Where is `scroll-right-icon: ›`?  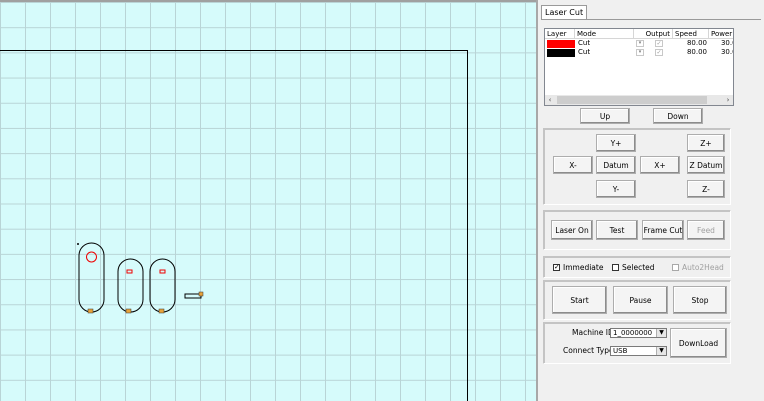
scroll-right-icon: › is located at coordinates (728, 100).